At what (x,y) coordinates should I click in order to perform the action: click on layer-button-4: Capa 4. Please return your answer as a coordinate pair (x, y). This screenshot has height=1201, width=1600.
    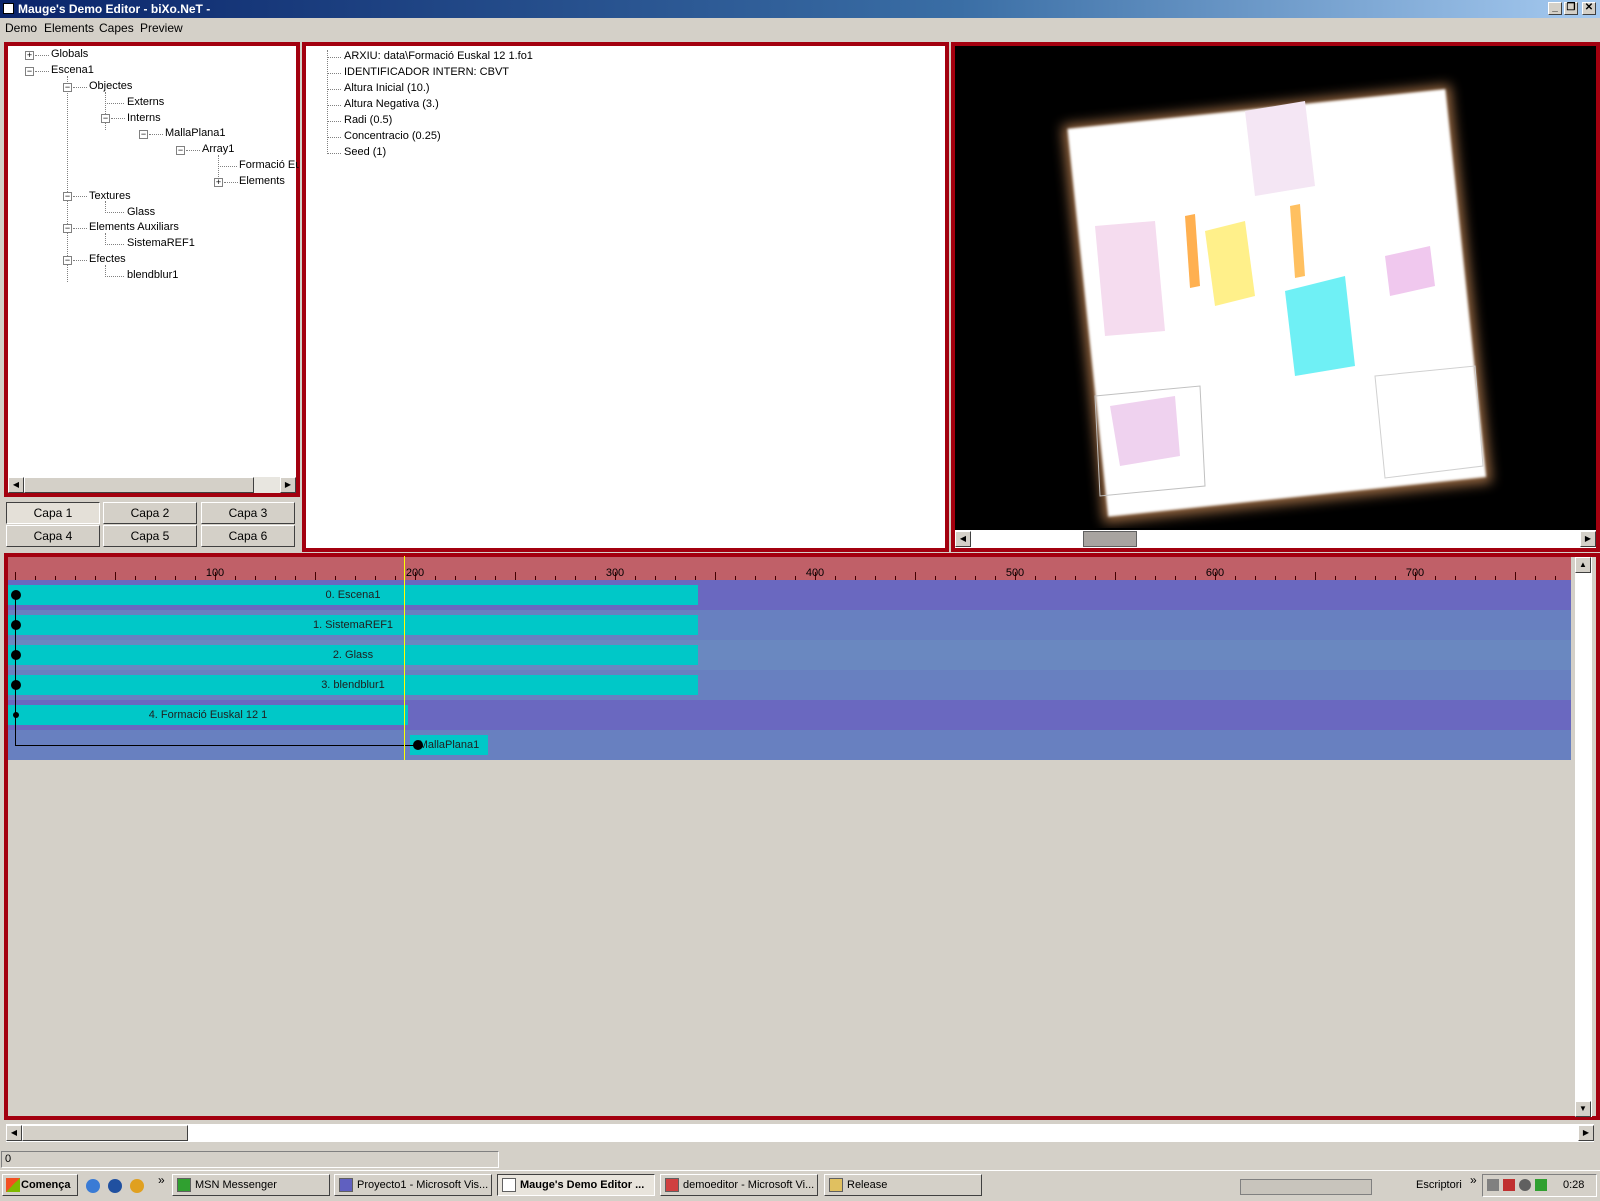
    Looking at the image, I should click on (53, 536).